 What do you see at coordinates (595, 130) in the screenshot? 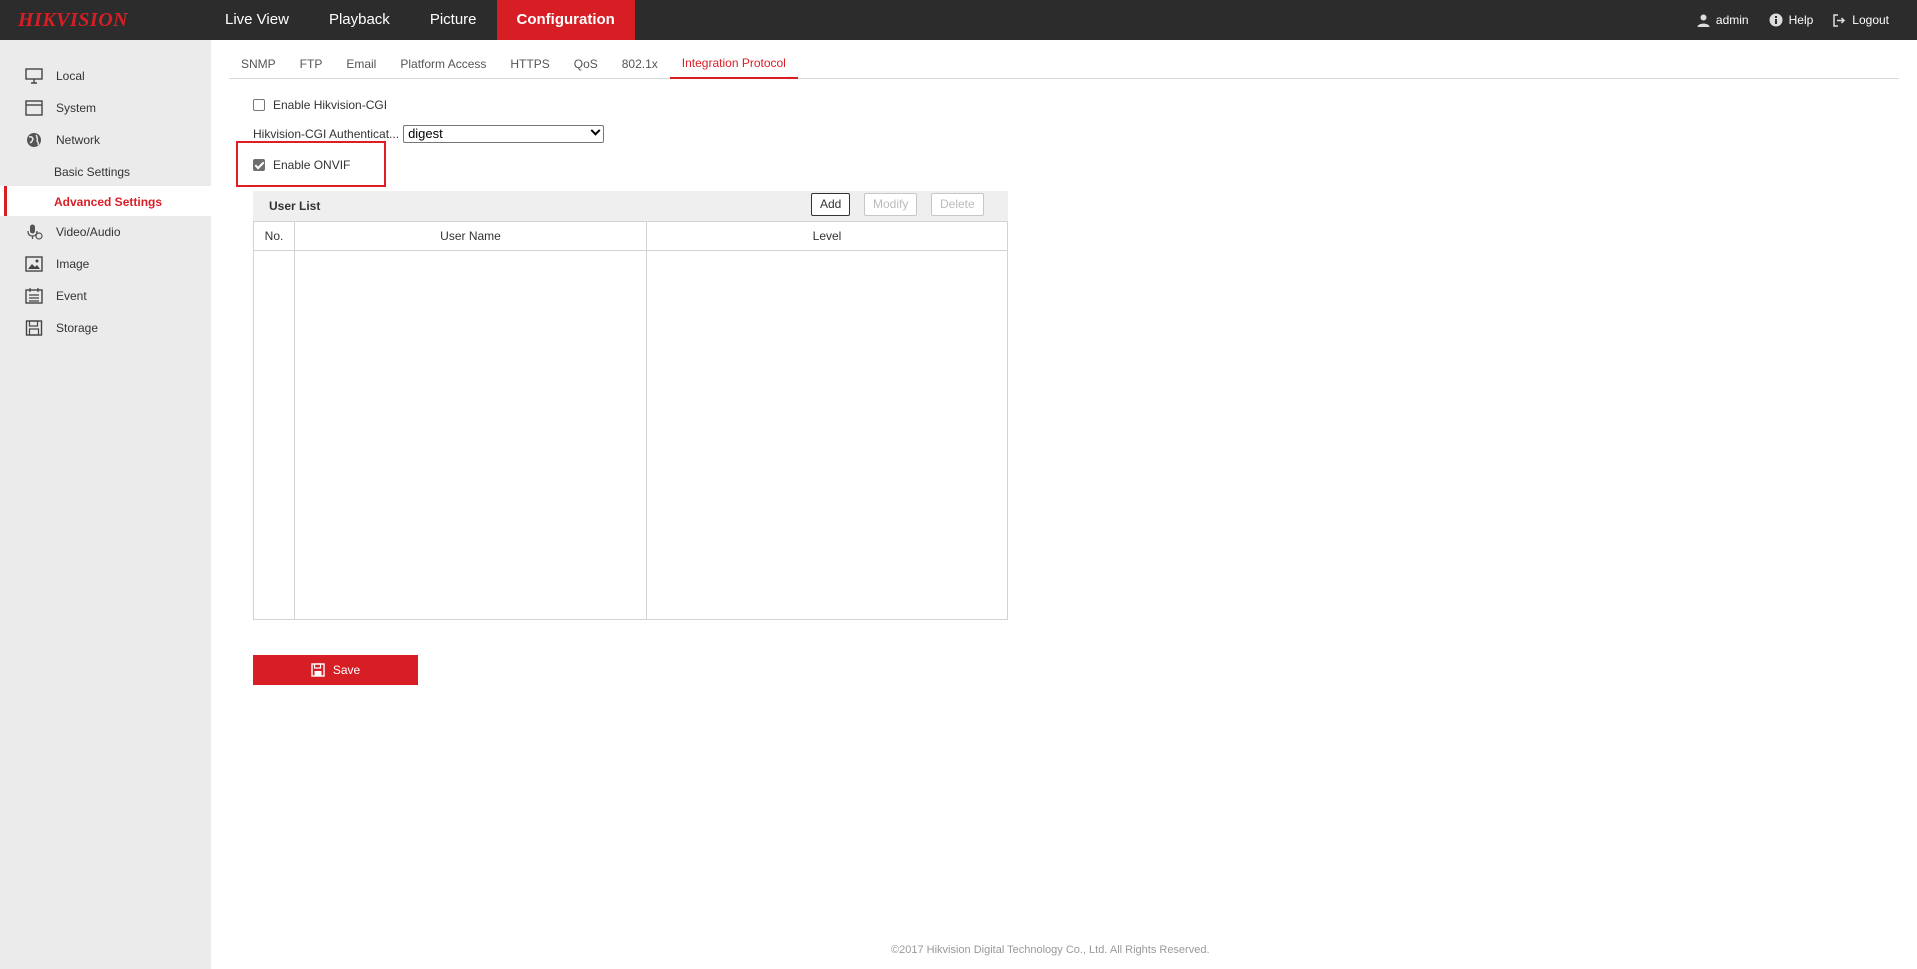
I see `chevron-down-icon` at bounding box center [595, 130].